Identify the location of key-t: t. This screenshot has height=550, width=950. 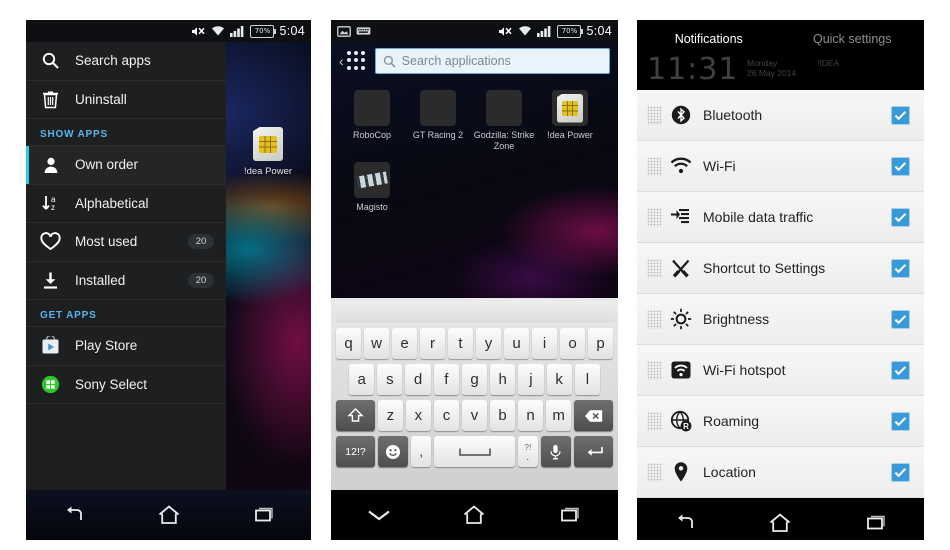
(460, 343).